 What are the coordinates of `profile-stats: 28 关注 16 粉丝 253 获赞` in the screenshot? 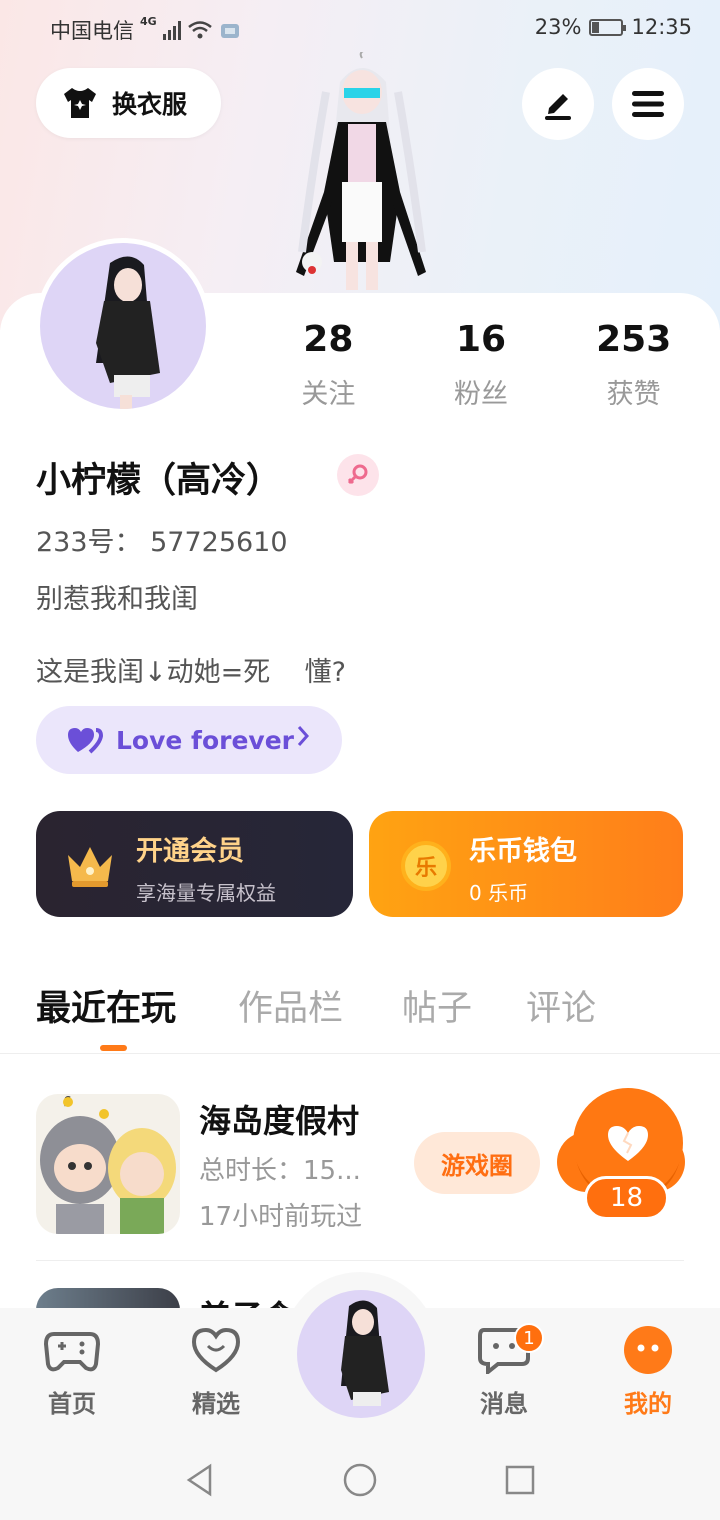 It's located at (481, 364).